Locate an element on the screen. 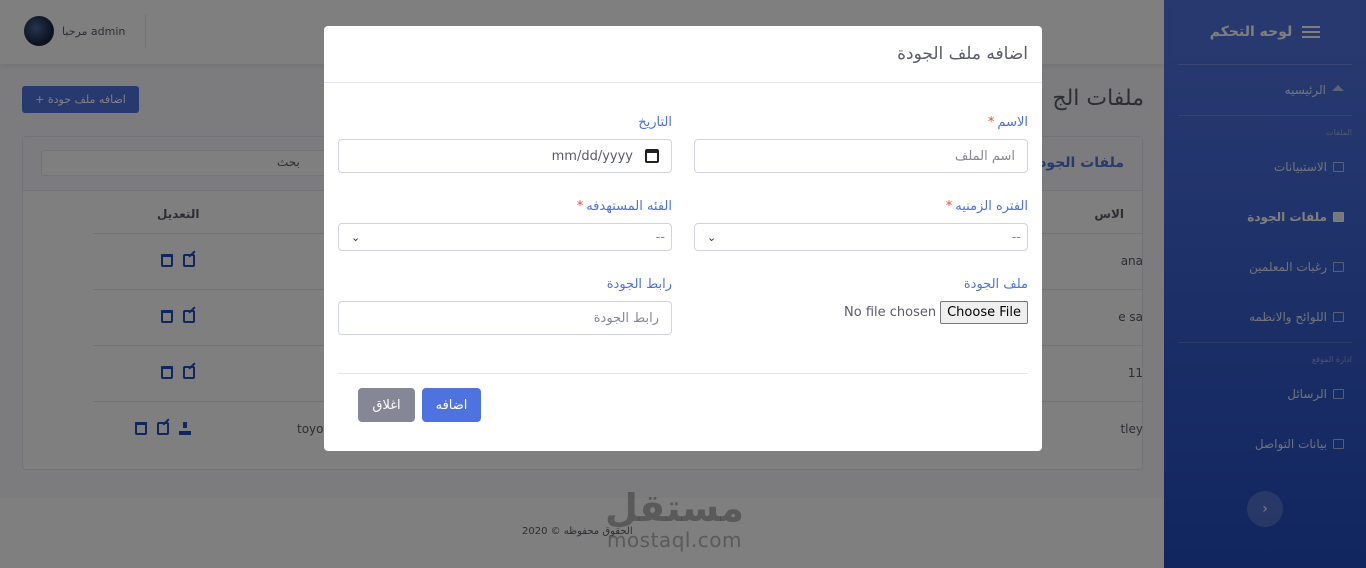  file-label: ملف الجودة is located at coordinates (995, 284).